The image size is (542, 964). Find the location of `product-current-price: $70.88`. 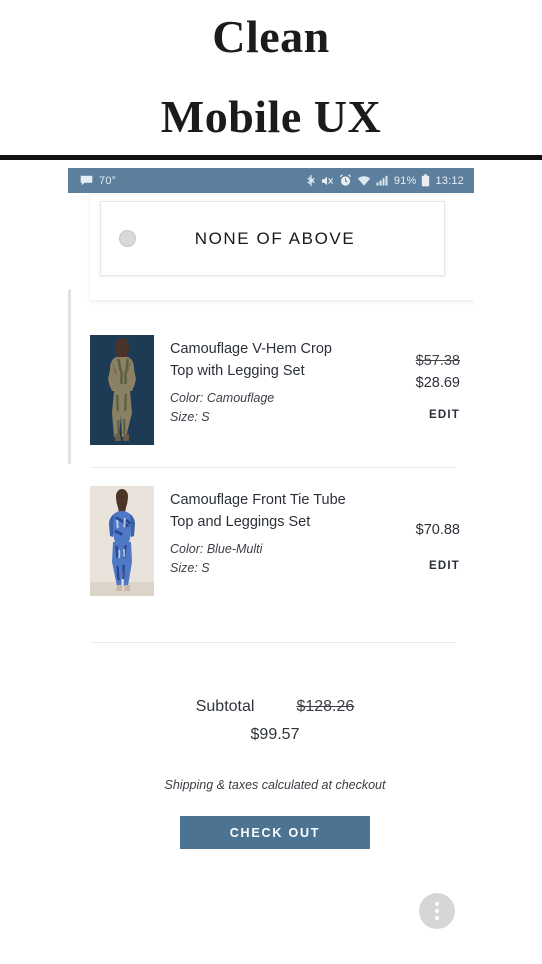

product-current-price: $70.88 is located at coordinates (437, 530).